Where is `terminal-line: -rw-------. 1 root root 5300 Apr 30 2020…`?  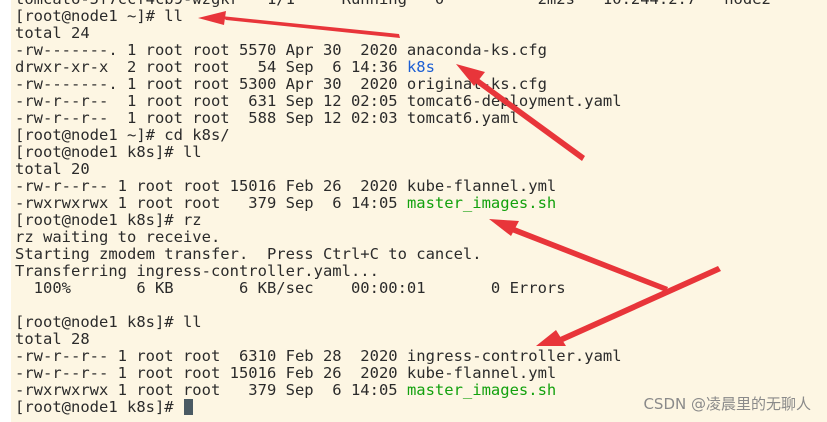
terminal-line: -rw-------. 1 root root 5300 Apr 30 2020… is located at coordinates (281, 84).